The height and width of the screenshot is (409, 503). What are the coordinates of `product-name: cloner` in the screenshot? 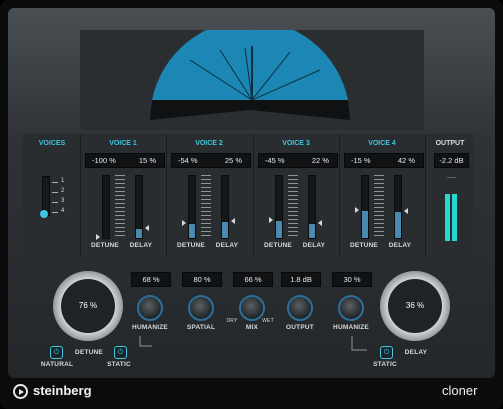 It's located at (460, 390).